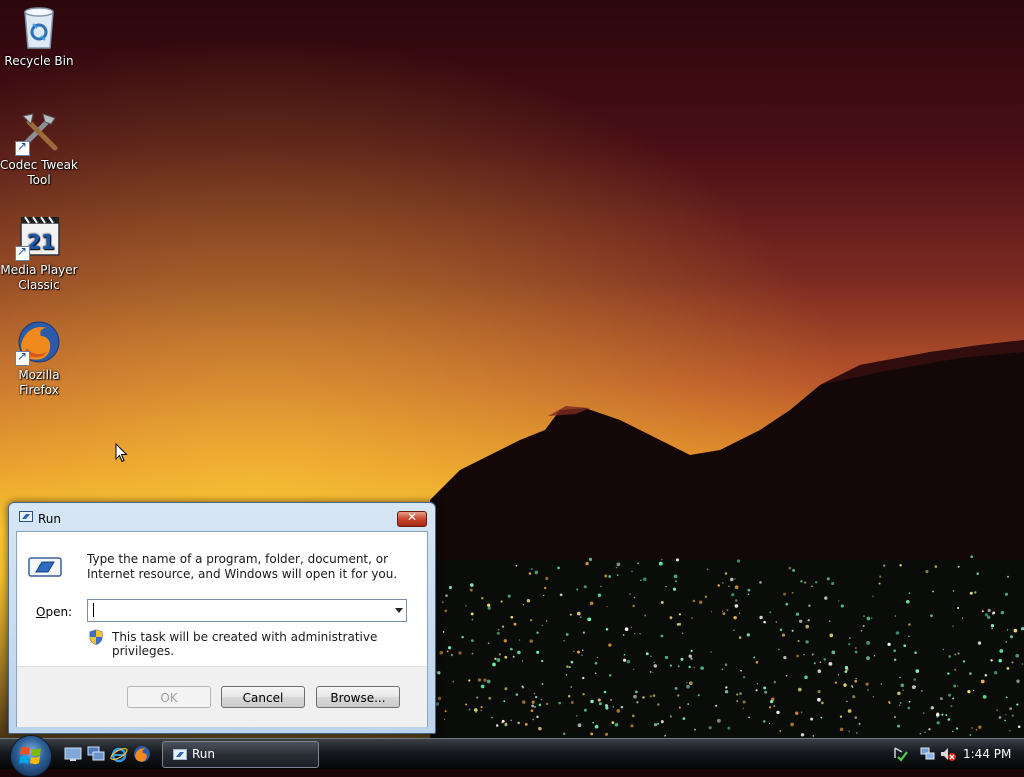 The width and height of the screenshot is (1024, 777). Describe the element at coordinates (122, 454) in the screenshot. I see `mouse-cursor-icon` at that location.